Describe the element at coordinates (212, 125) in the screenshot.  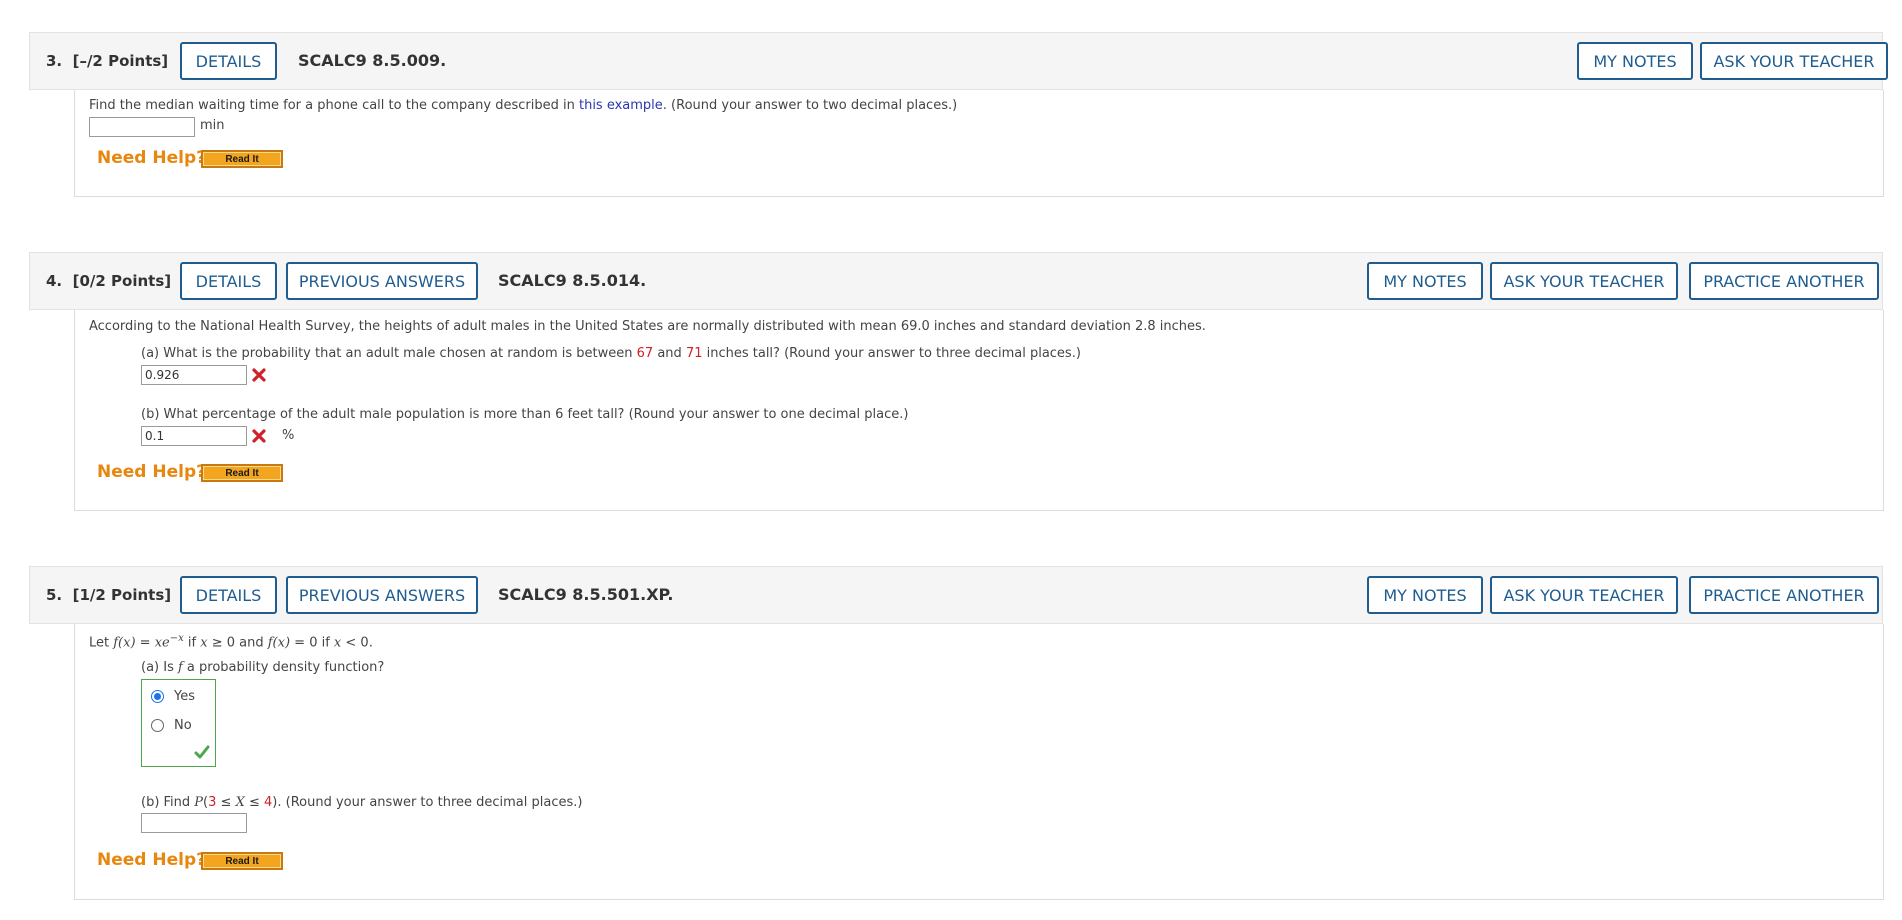
I see `unit-label: min` at that location.